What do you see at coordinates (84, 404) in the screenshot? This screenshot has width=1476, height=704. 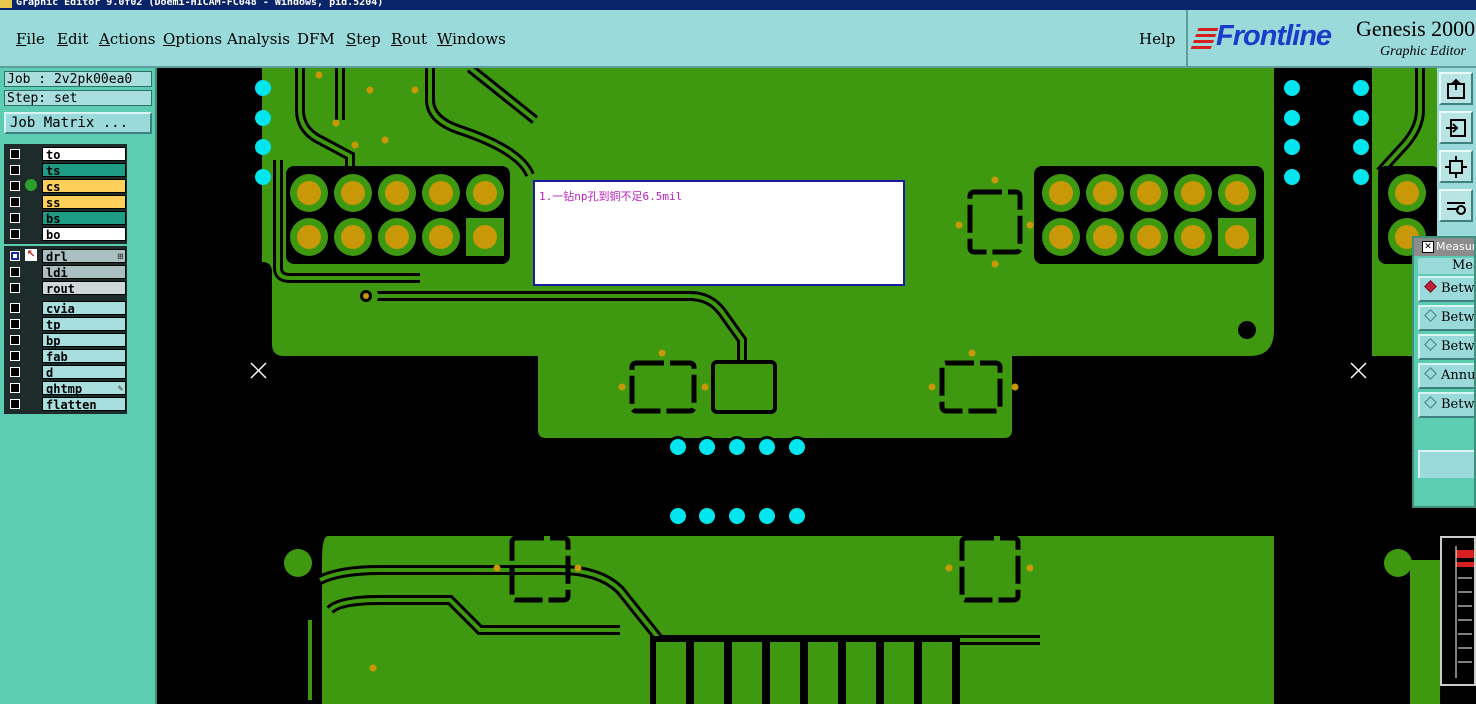 I see `layer-name: flatten` at bounding box center [84, 404].